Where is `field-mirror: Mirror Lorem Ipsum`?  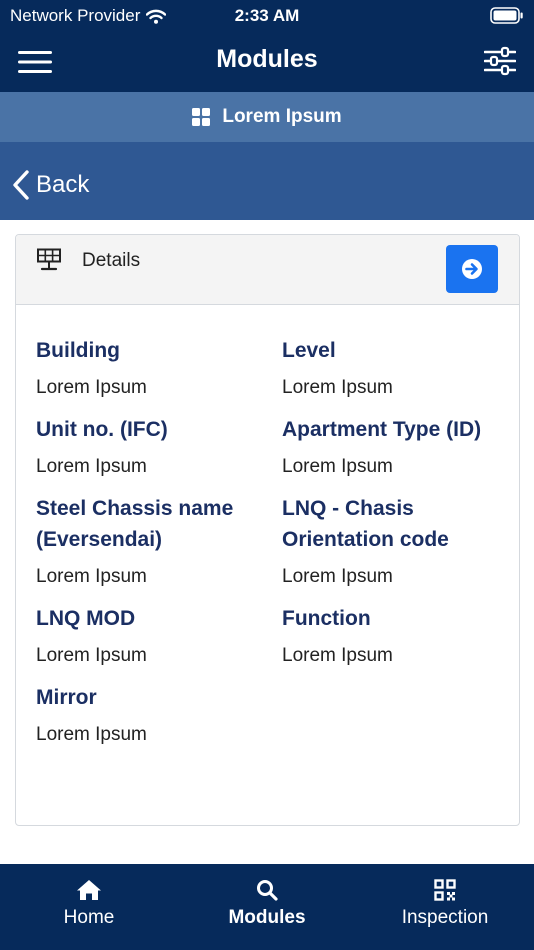 field-mirror: Mirror Lorem Ipsum is located at coordinates (159, 714).